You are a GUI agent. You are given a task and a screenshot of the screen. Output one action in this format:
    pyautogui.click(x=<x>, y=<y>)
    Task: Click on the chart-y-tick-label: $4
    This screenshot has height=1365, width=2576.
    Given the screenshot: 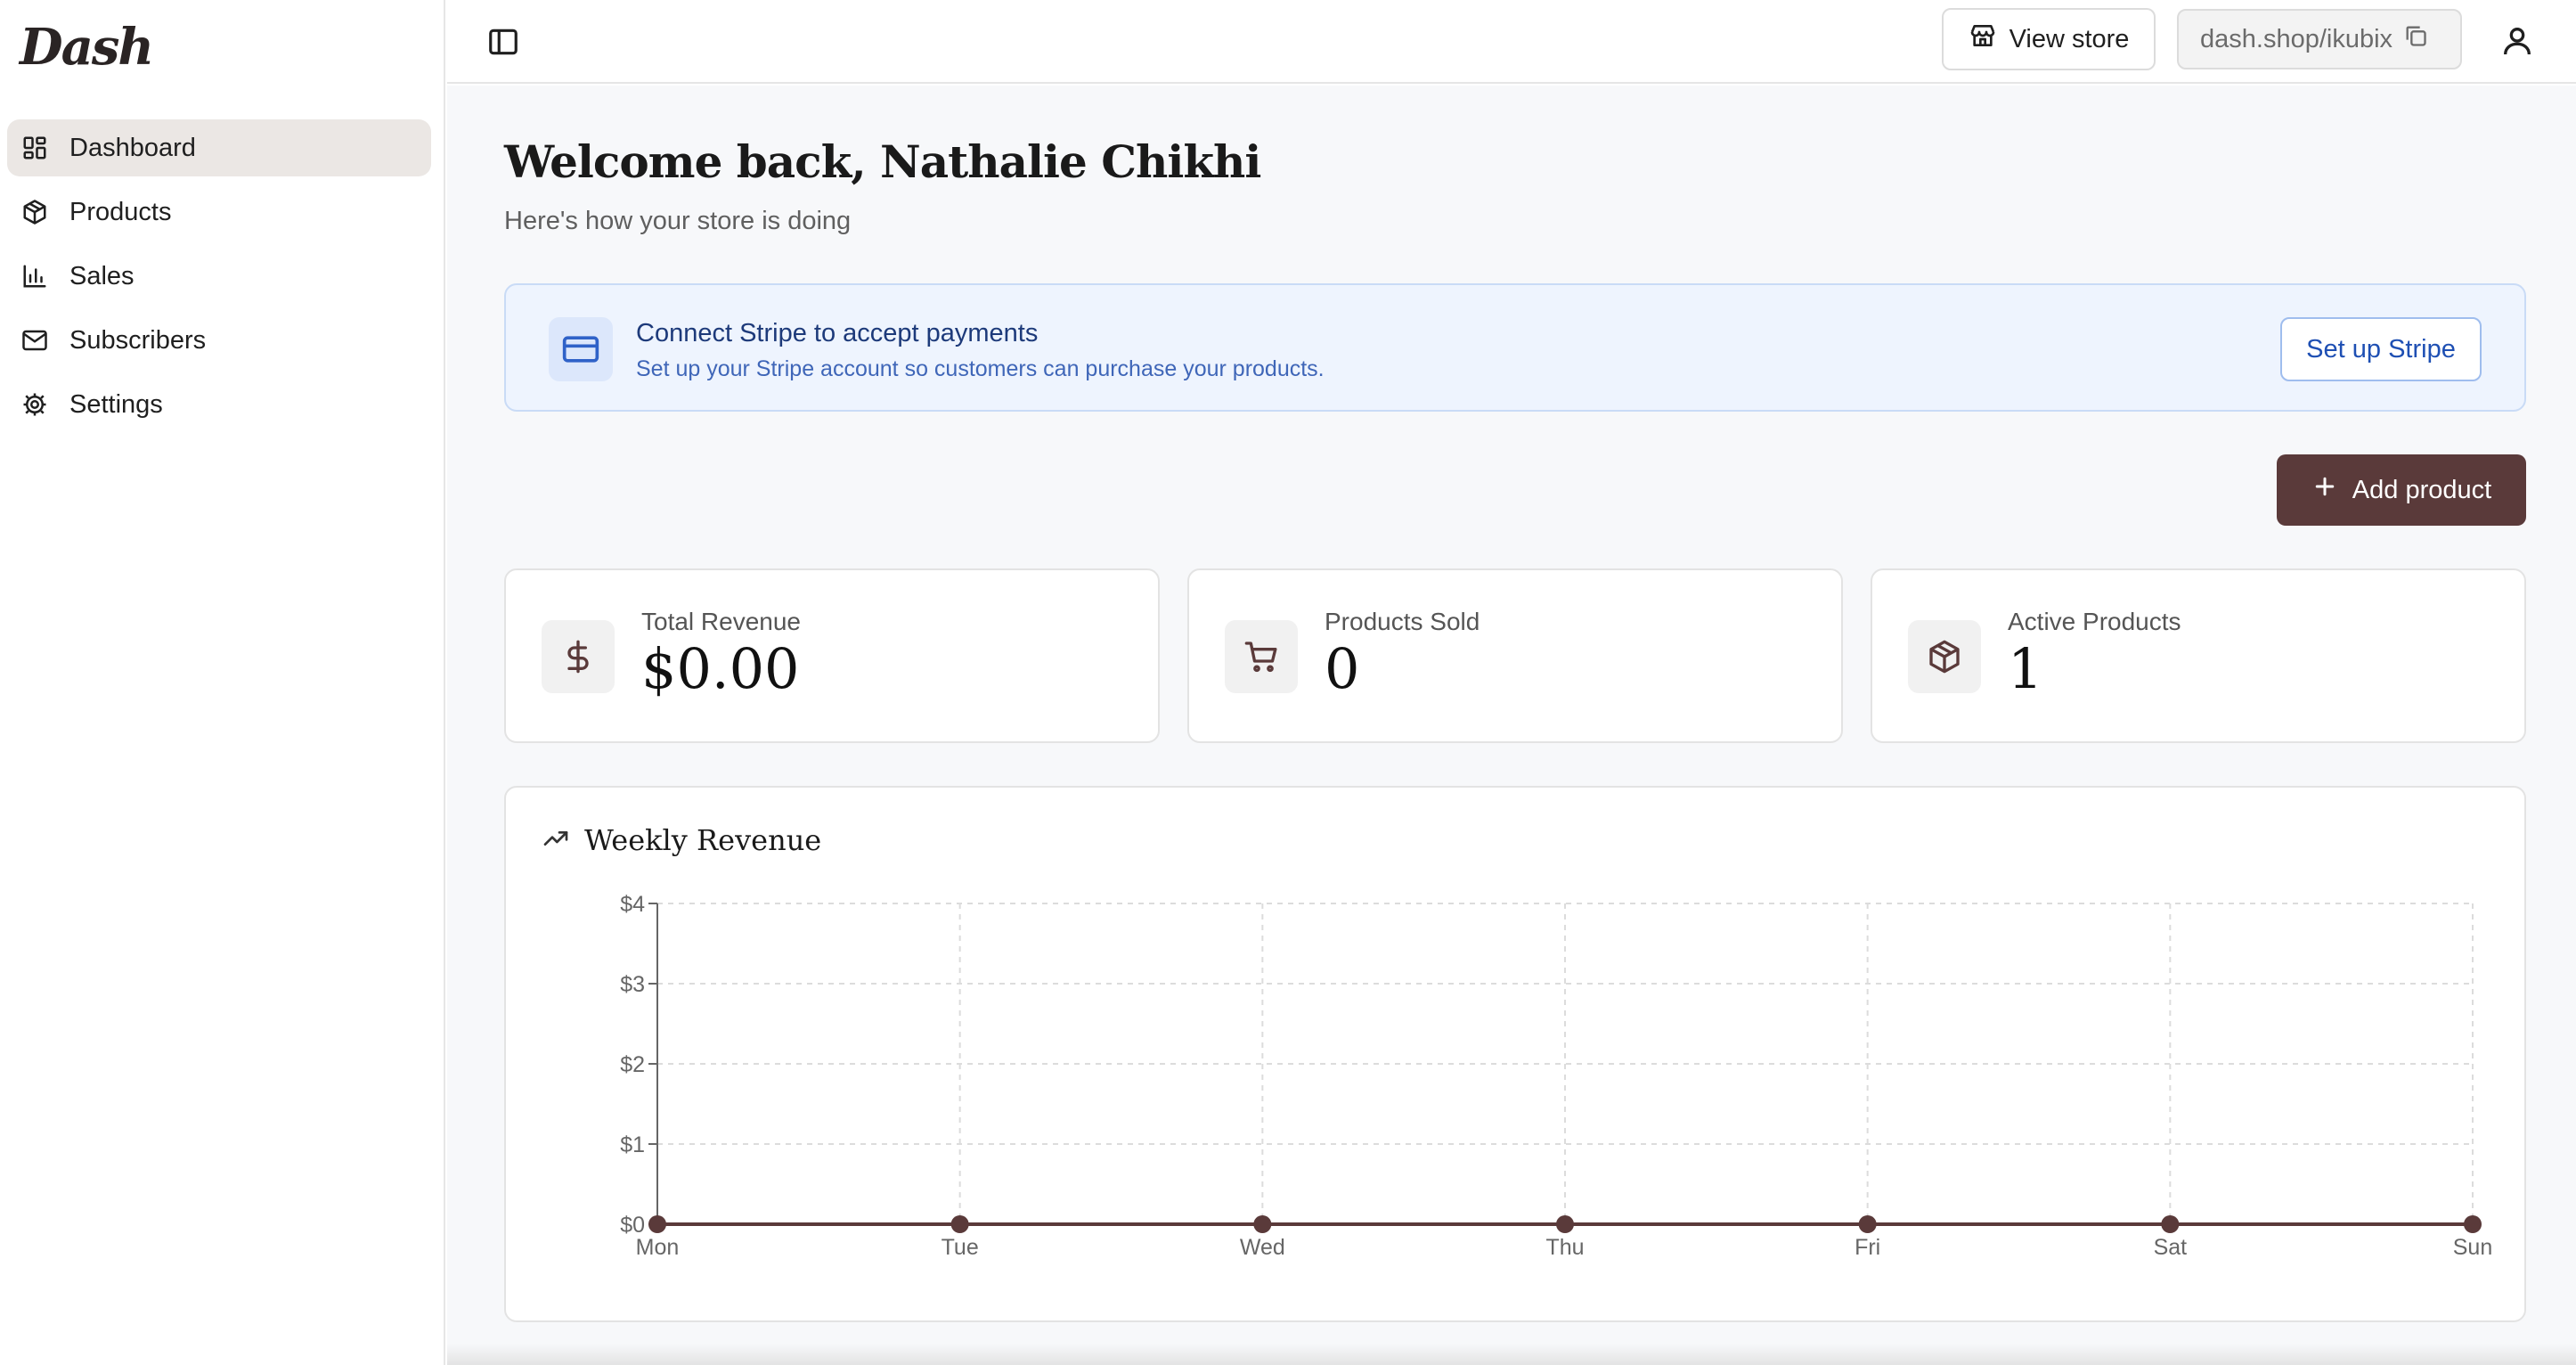 What is the action you would take?
    pyautogui.click(x=633, y=905)
    